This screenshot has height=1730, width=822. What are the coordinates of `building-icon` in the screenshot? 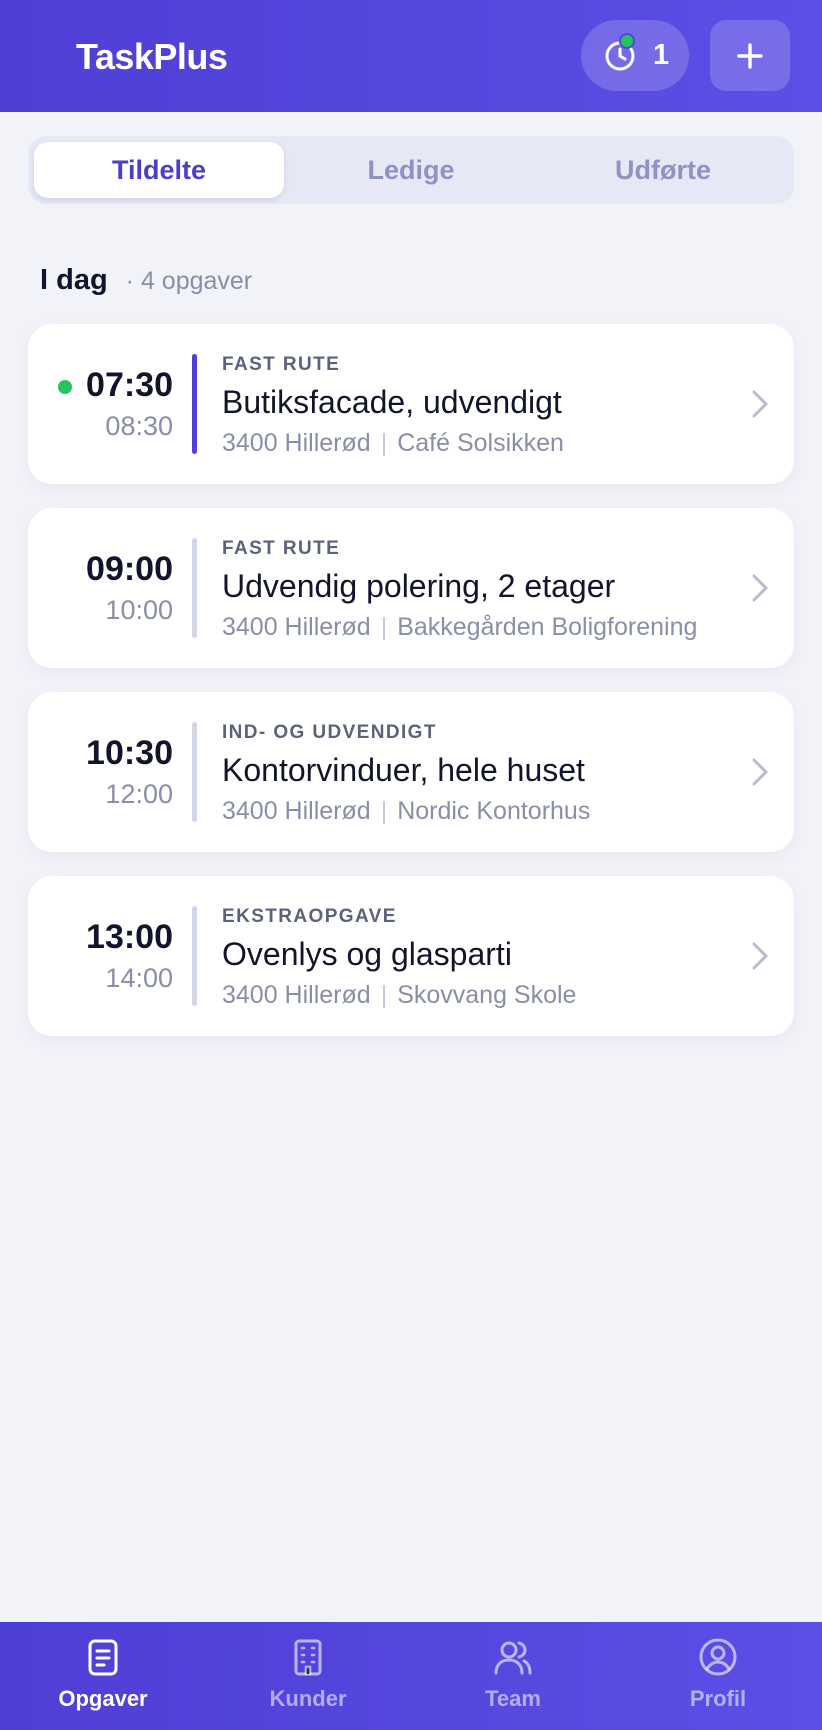 It's located at (308, 1657).